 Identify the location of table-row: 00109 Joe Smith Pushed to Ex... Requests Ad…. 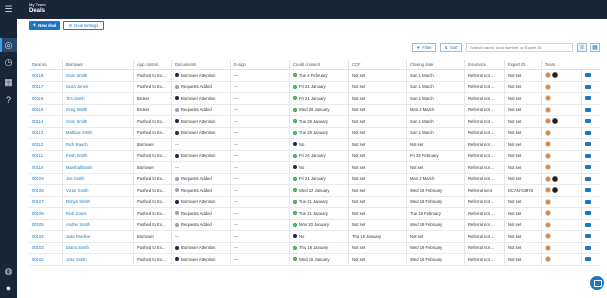
(314, 179).